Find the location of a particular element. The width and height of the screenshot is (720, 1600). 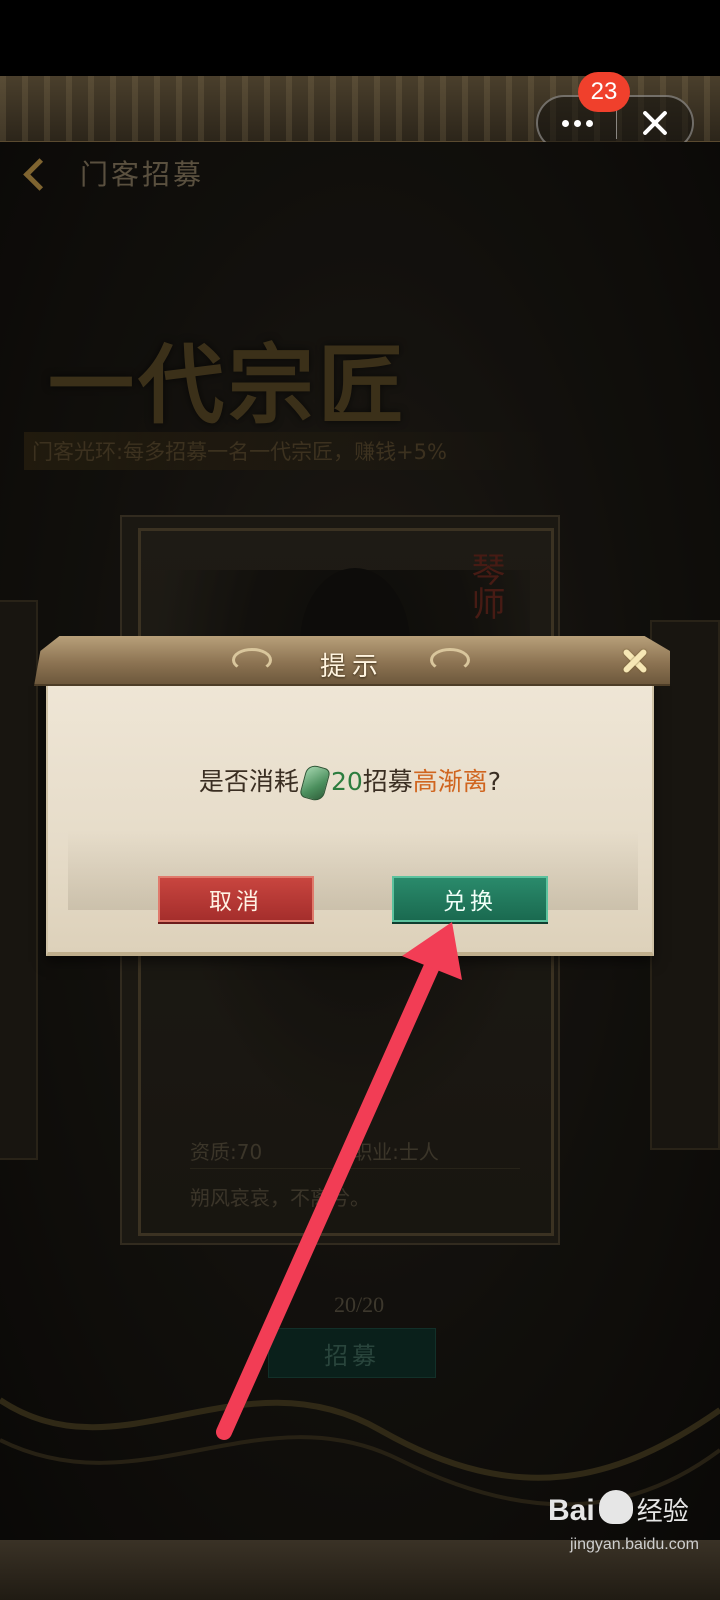

status-bar is located at coordinates (360, 38).